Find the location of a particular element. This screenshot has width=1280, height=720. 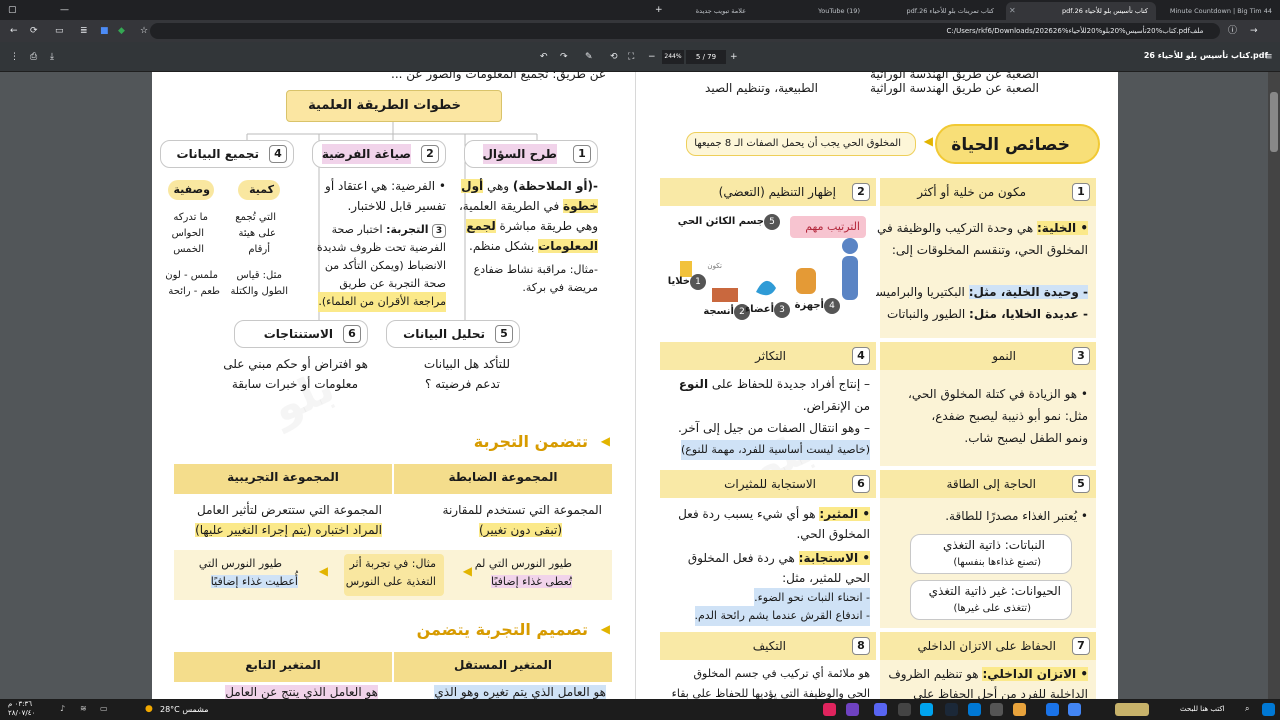

more-icon: ⋮ is located at coordinates (14, 57).